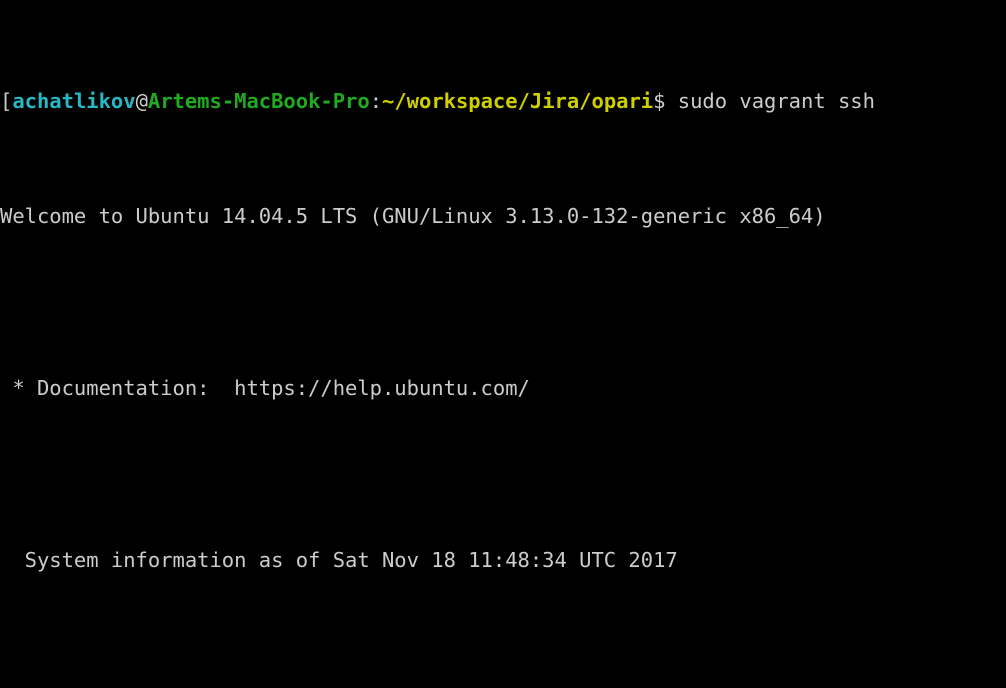 This screenshot has height=688, width=1006. I want to click on prompt-username: achatlikov, so click(74, 101).